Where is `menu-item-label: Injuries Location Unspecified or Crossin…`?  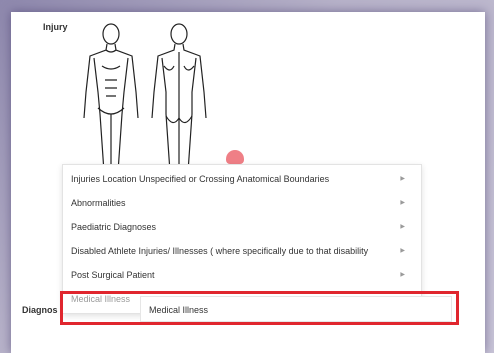 menu-item-label: Injuries Location Unspecified or Crossin… is located at coordinates (200, 179).